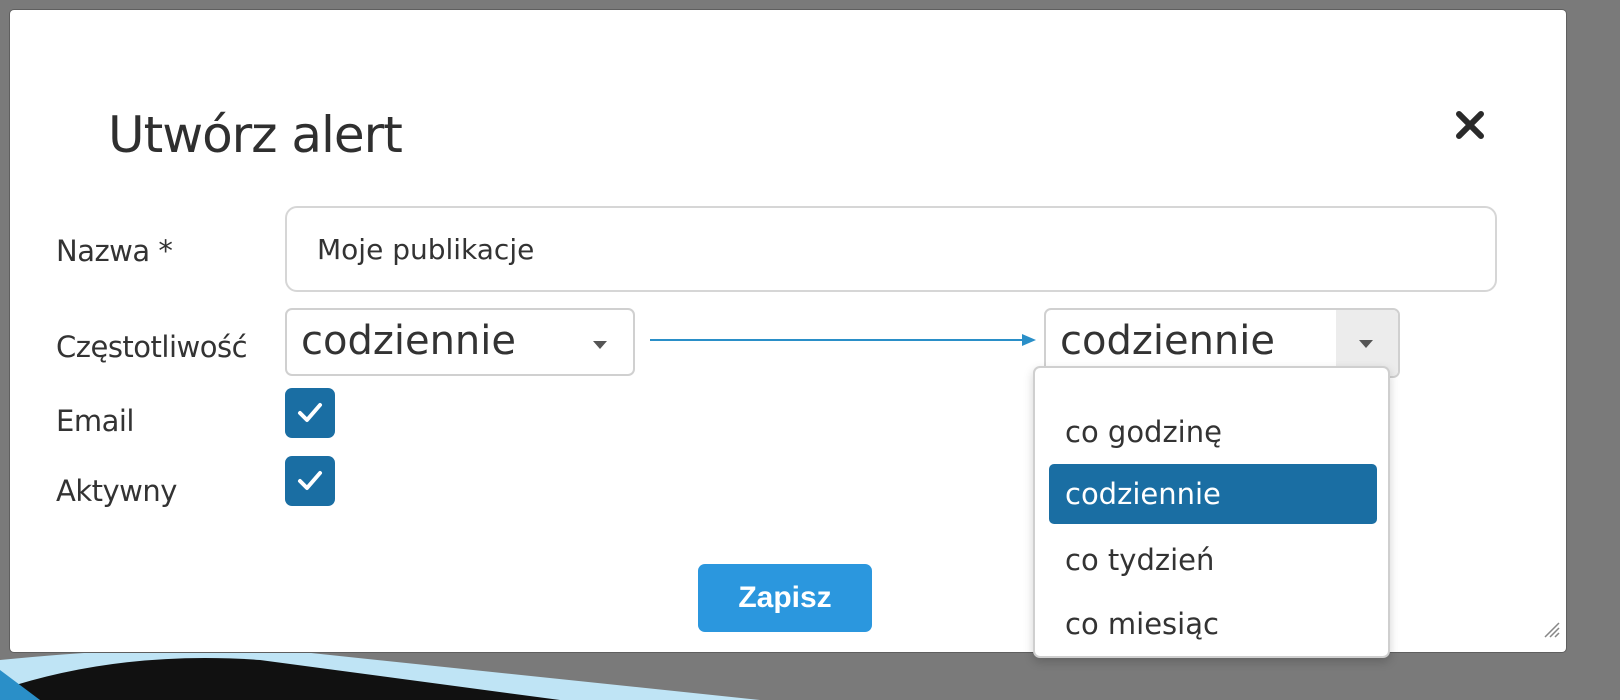 The image size is (1620, 700). What do you see at coordinates (1213, 432) in the screenshot?
I see `dropdown-option-hourly: co godzinę` at bounding box center [1213, 432].